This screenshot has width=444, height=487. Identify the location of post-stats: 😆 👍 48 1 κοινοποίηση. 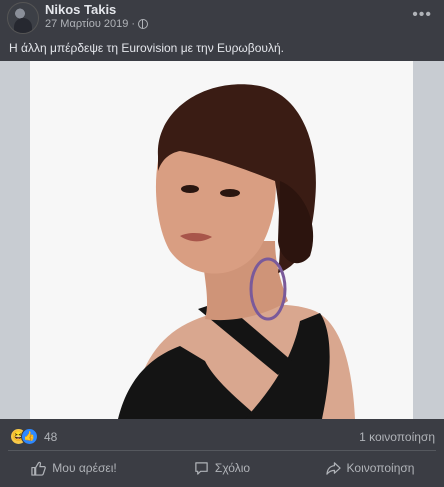
(222, 437).